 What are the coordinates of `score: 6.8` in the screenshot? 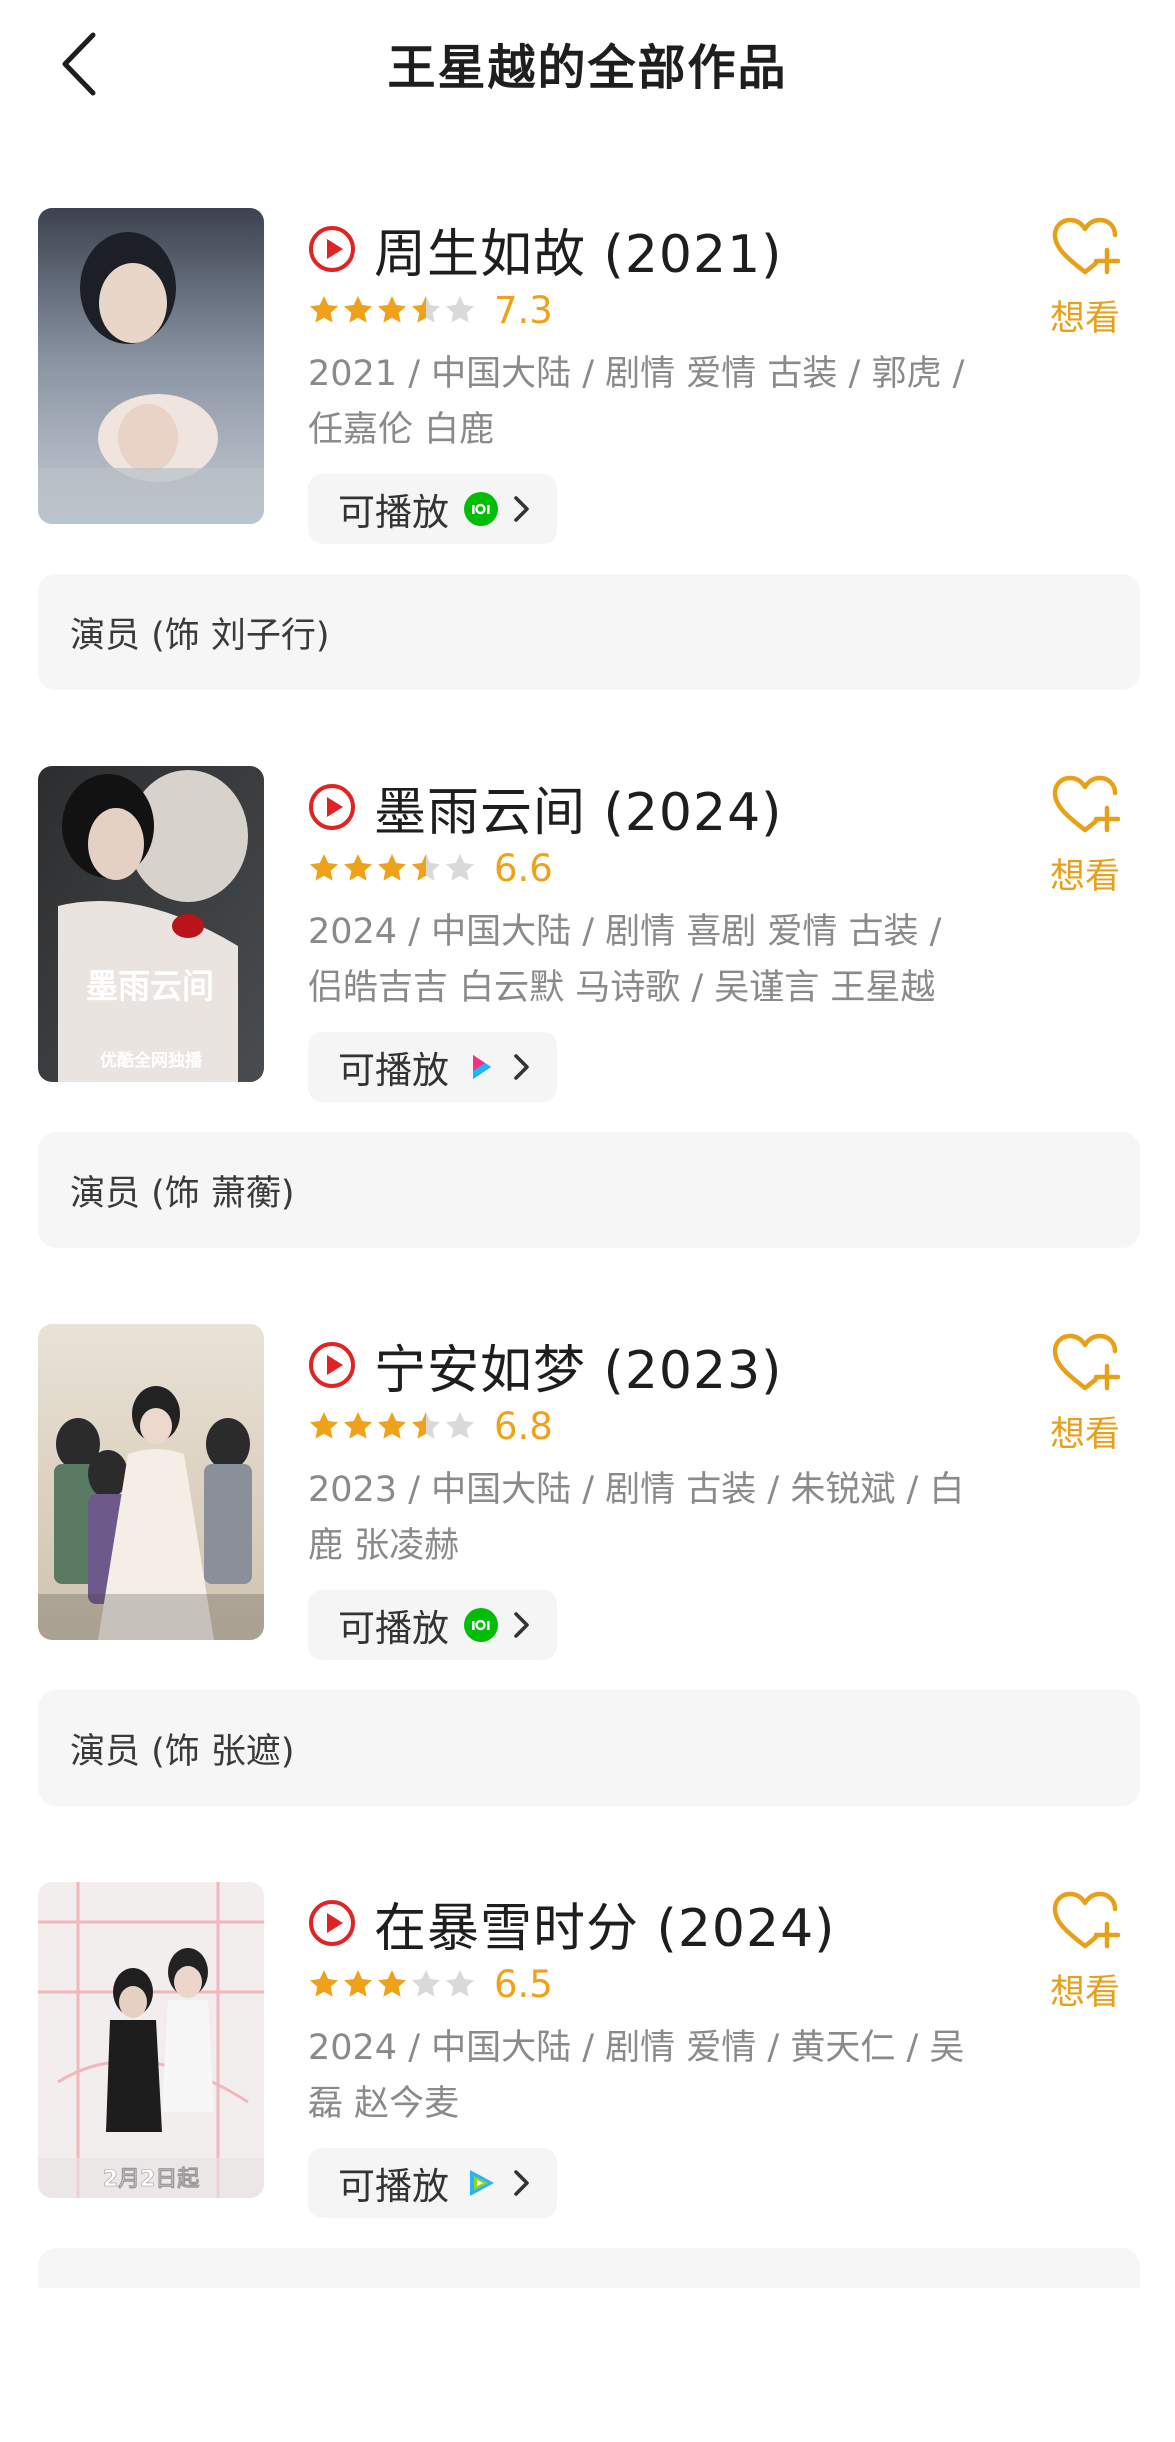 It's located at (523, 1426).